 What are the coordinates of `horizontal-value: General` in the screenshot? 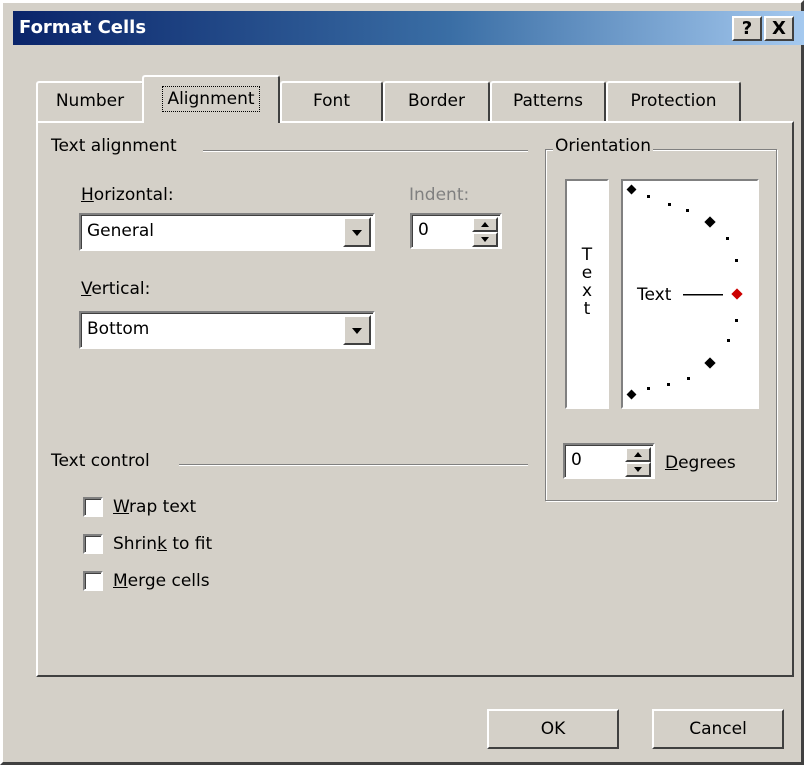 It's located at (120, 231).